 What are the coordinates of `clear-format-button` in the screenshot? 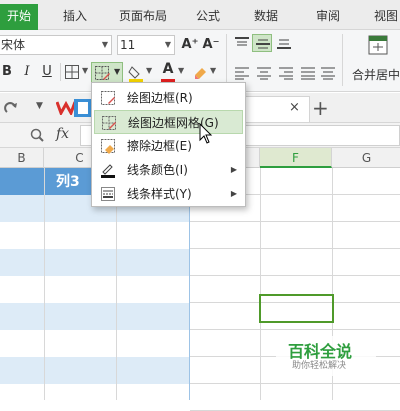 It's located at (200, 72).